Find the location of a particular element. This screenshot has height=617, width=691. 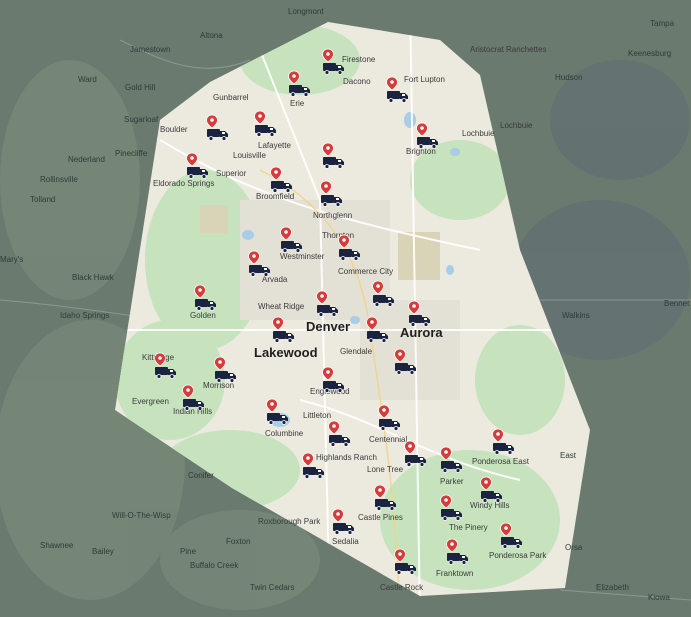

map-label-shawnee: Shawnee is located at coordinates (57, 545).